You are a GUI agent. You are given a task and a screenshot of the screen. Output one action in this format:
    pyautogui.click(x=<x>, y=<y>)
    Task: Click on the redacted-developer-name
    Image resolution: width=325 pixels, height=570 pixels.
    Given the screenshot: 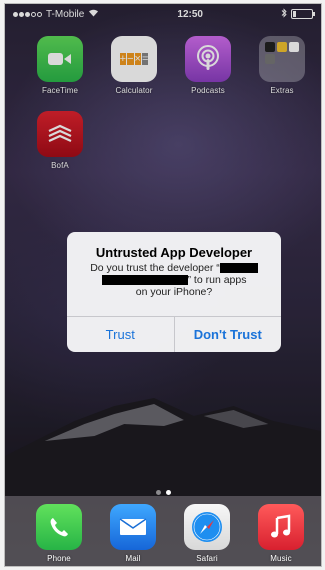 What is the action you would take?
    pyautogui.click(x=238, y=268)
    